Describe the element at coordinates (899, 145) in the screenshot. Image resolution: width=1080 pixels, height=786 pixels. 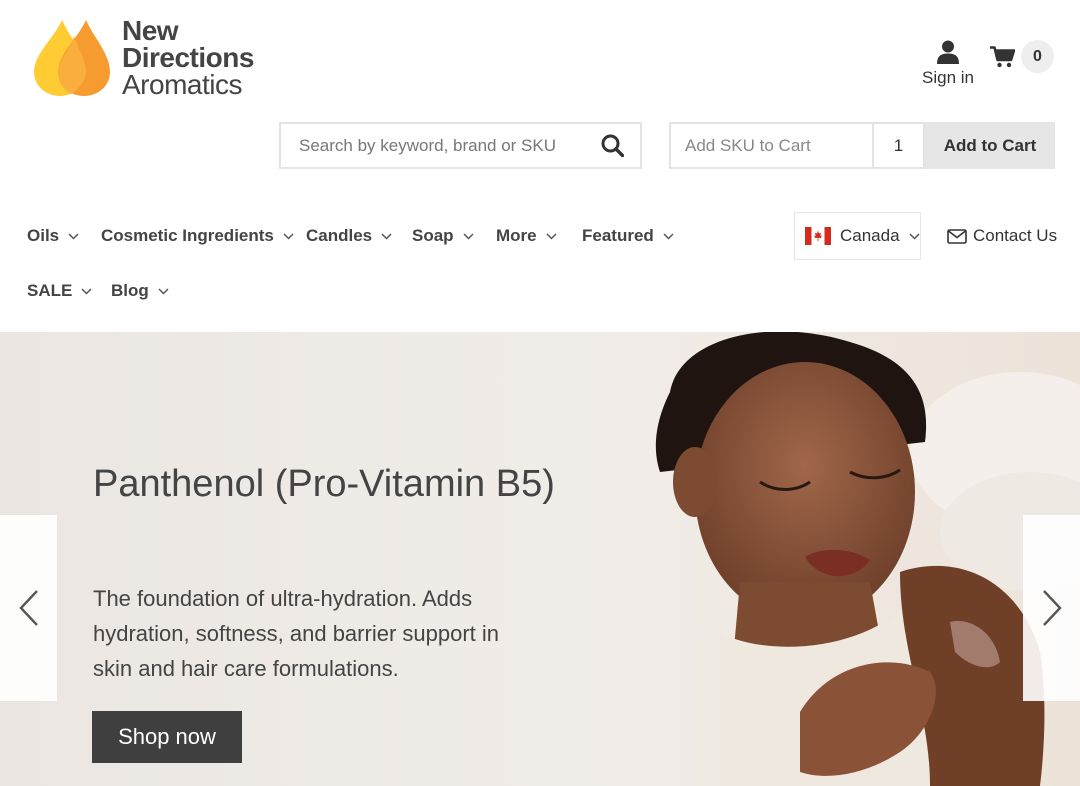
I see `quantity-input` at that location.